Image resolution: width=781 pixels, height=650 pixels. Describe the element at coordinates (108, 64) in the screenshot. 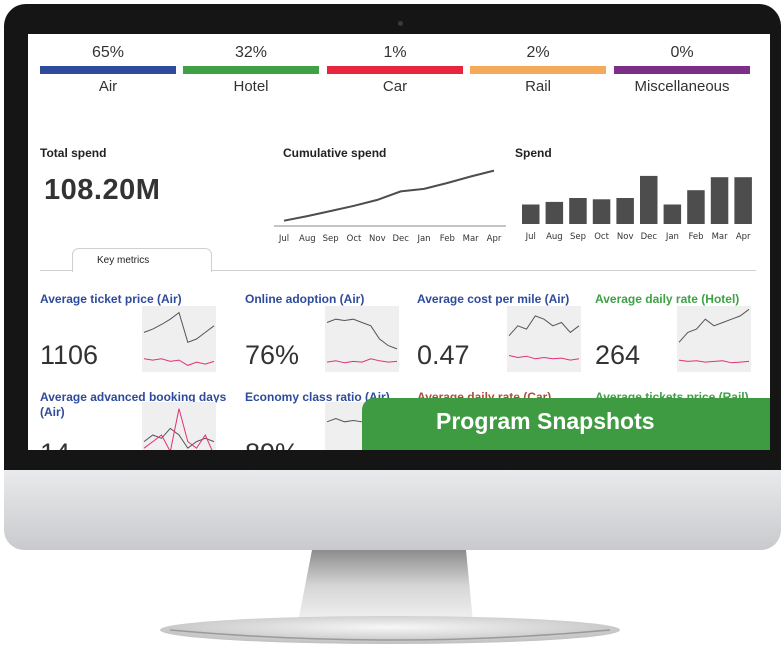

I see `spend-mix-air: 65% Air` at that location.